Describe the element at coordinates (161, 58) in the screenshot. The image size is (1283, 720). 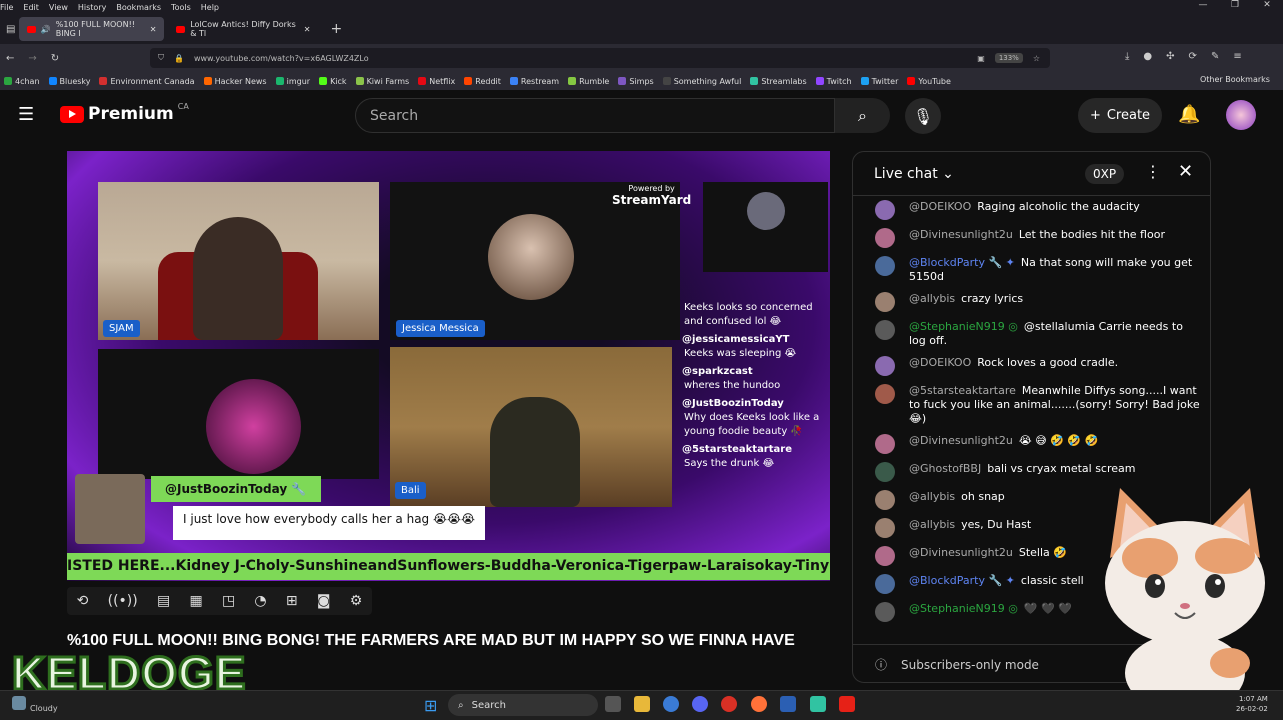
I see `shield-icon: ⛉` at that location.